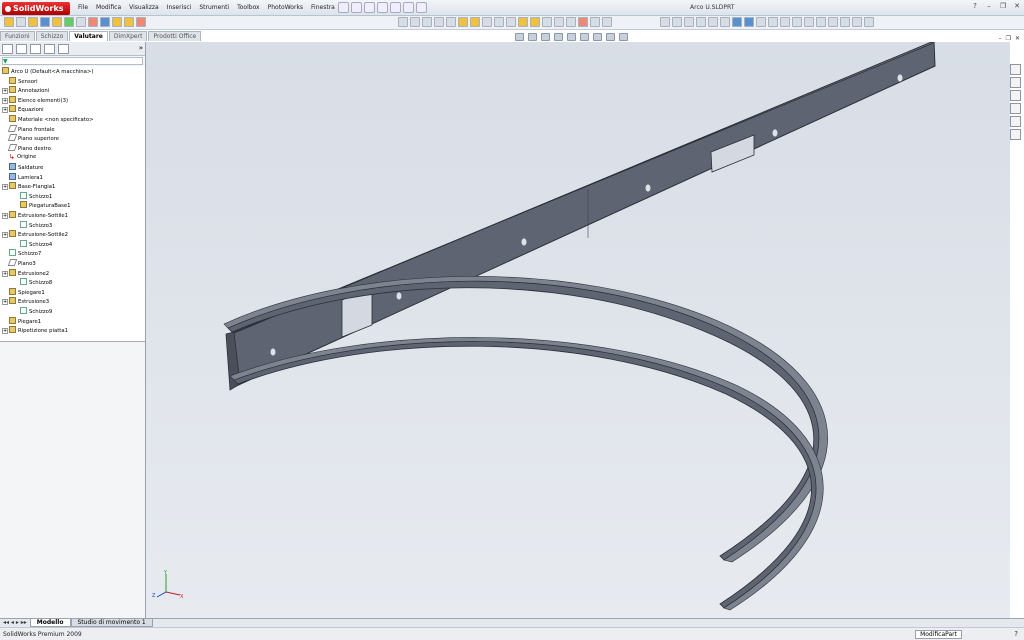  What do you see at coordinates (49, 49) in the screenshot?
I see `dimxpertmanager-tab-icon` at bounding box center [49, 49].